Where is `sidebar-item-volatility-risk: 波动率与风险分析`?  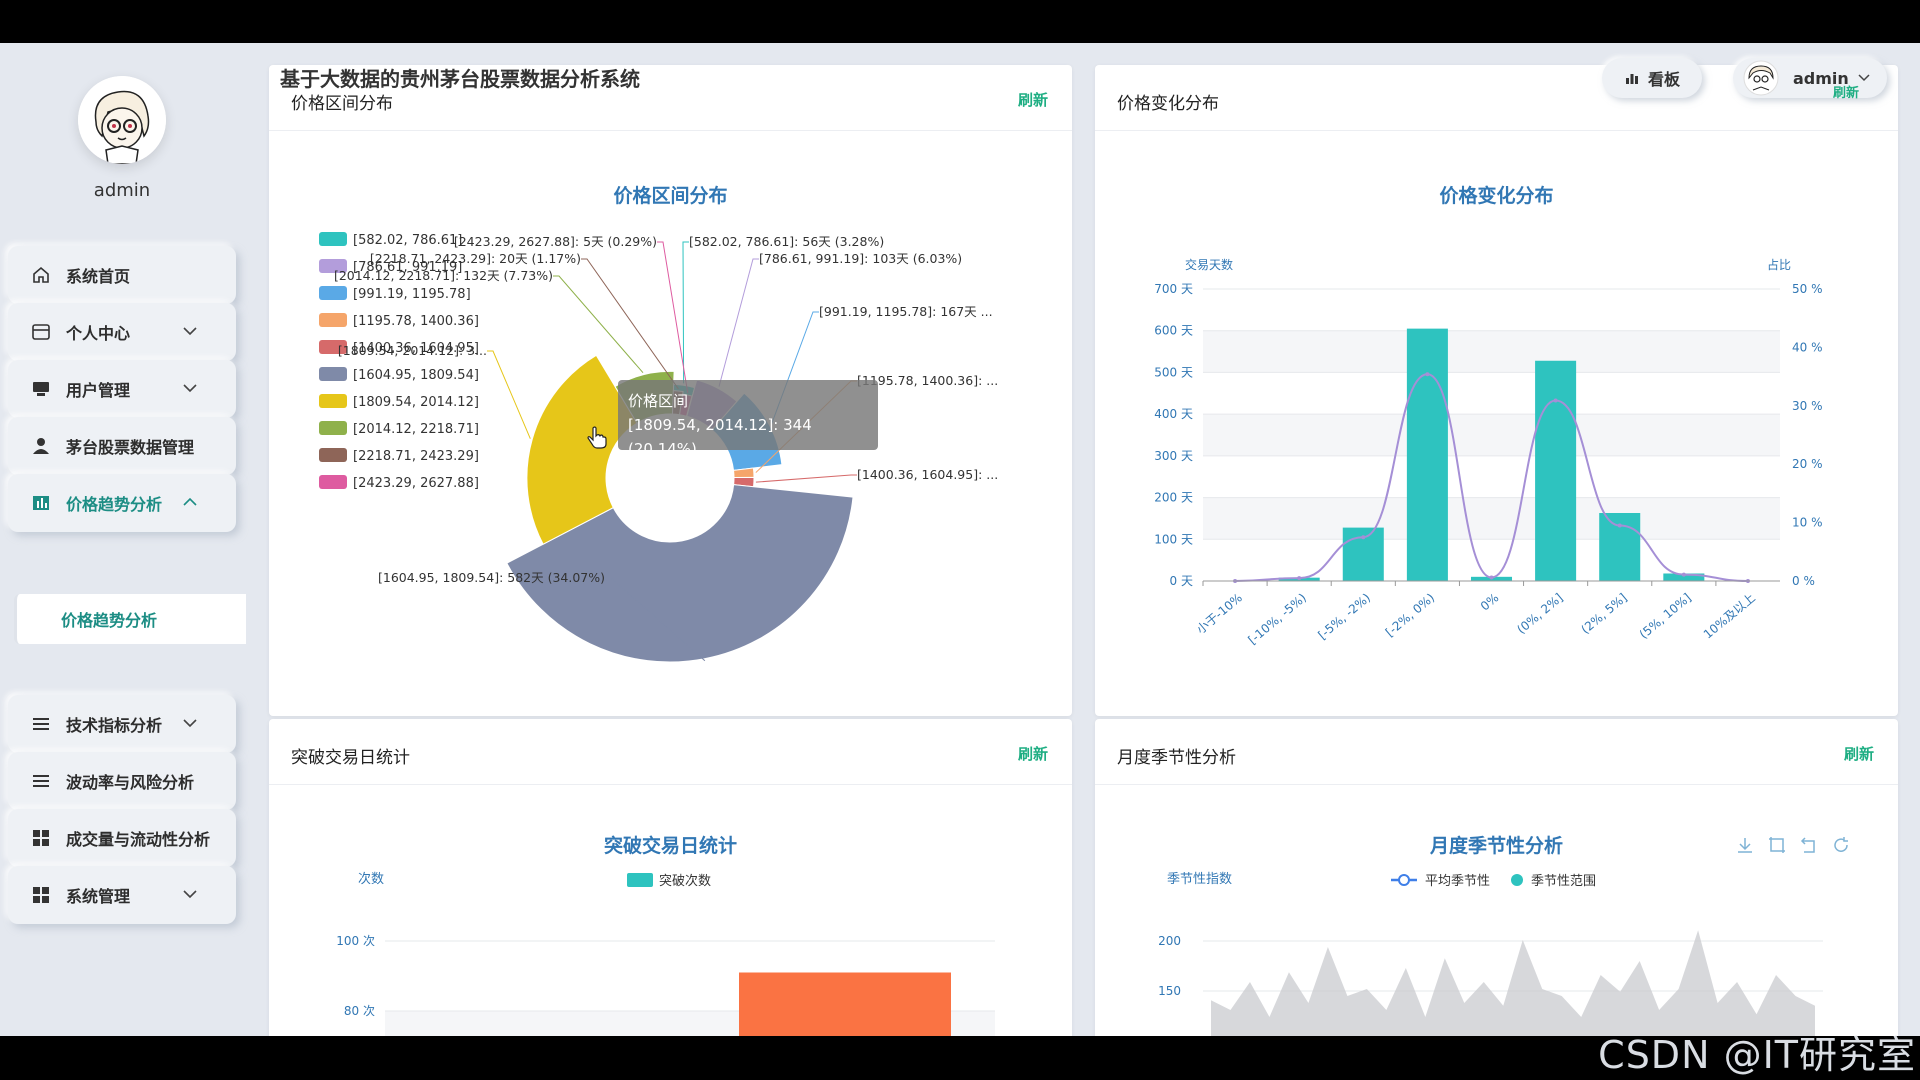
sidebar-item-volatility-risk: 波动率与风险分析 is located at coordinates (122, 781).